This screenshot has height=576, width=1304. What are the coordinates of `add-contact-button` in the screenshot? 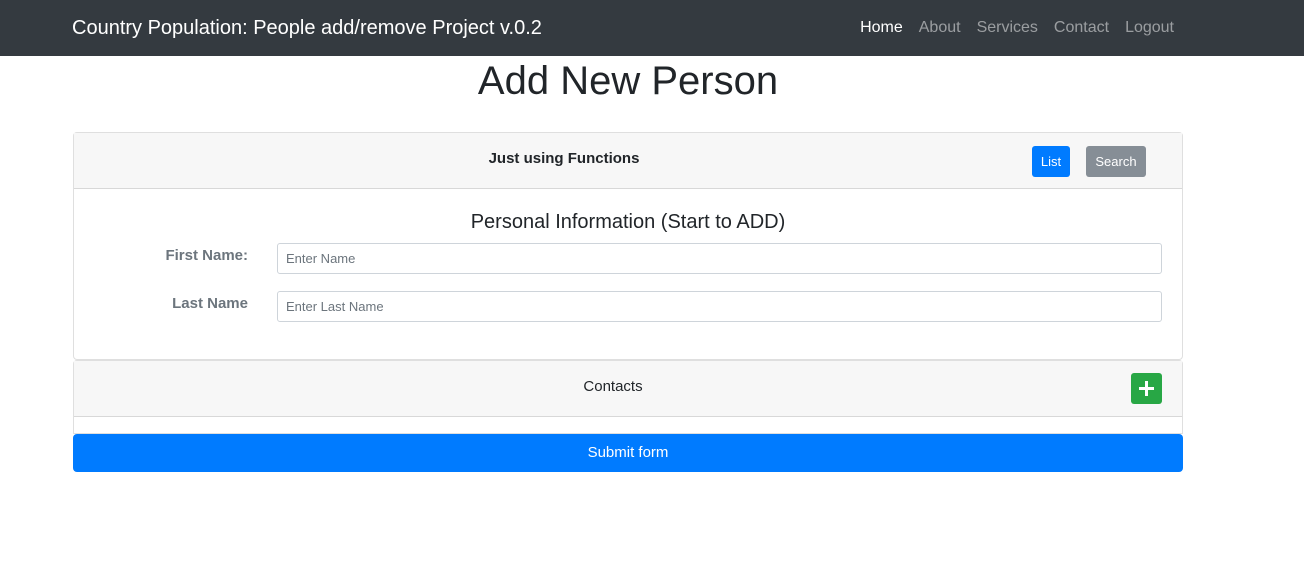 It's located at (1146, 388).